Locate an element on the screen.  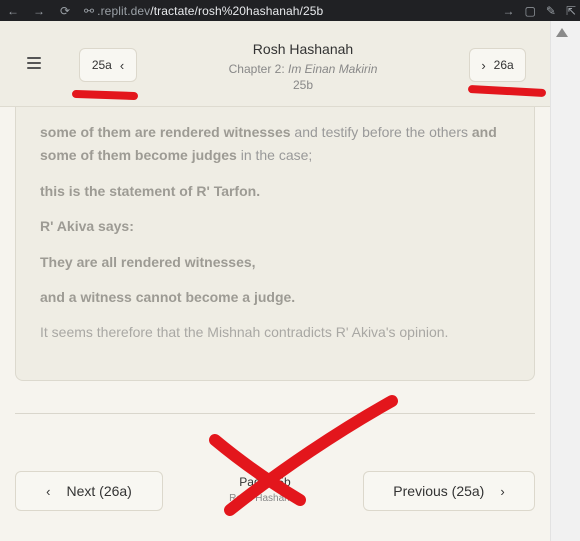
forward-arrow-icon: → is located at coordinates (39, 11).